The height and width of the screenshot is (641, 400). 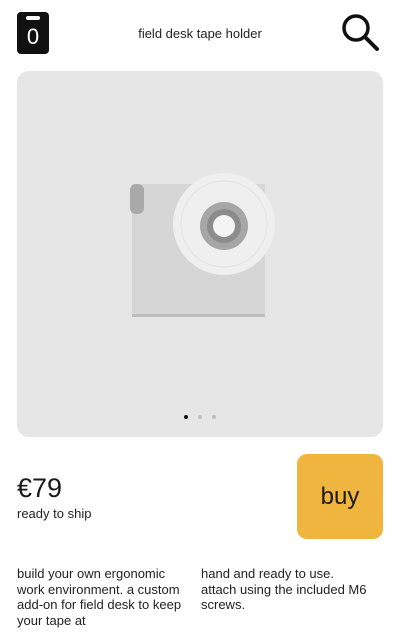 I want to click on price: €79, so click(x=40, y=488).